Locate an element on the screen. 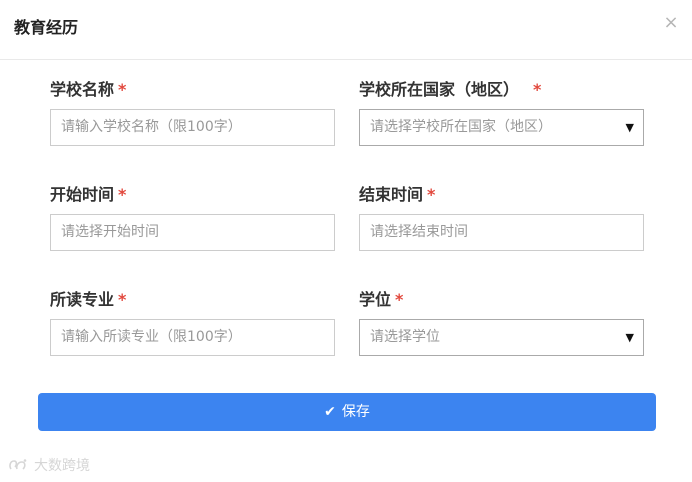 The image size is (692, 482). start-time-label: 开始时间 * is located at coordinates (88, 195).